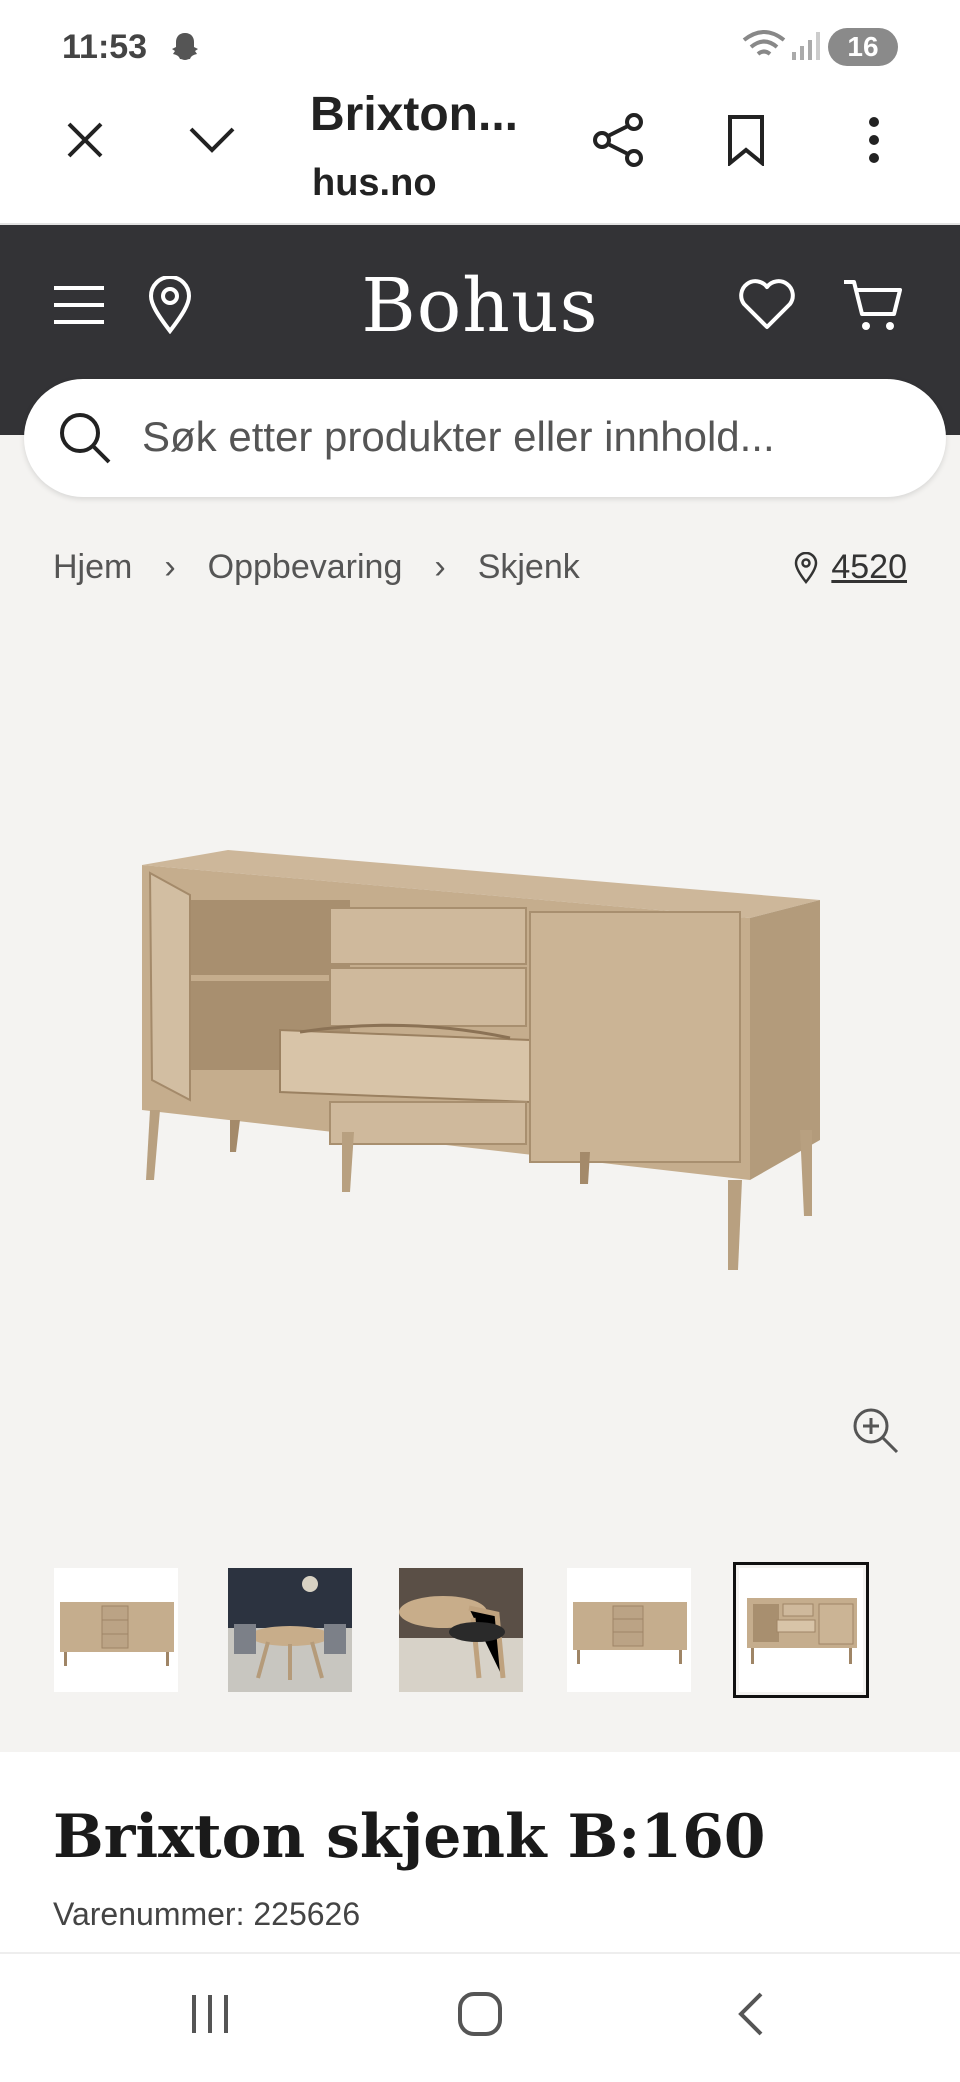 The width and height of the screenshot is (960, 2082). I want to click on share-button, so click(618, 140).